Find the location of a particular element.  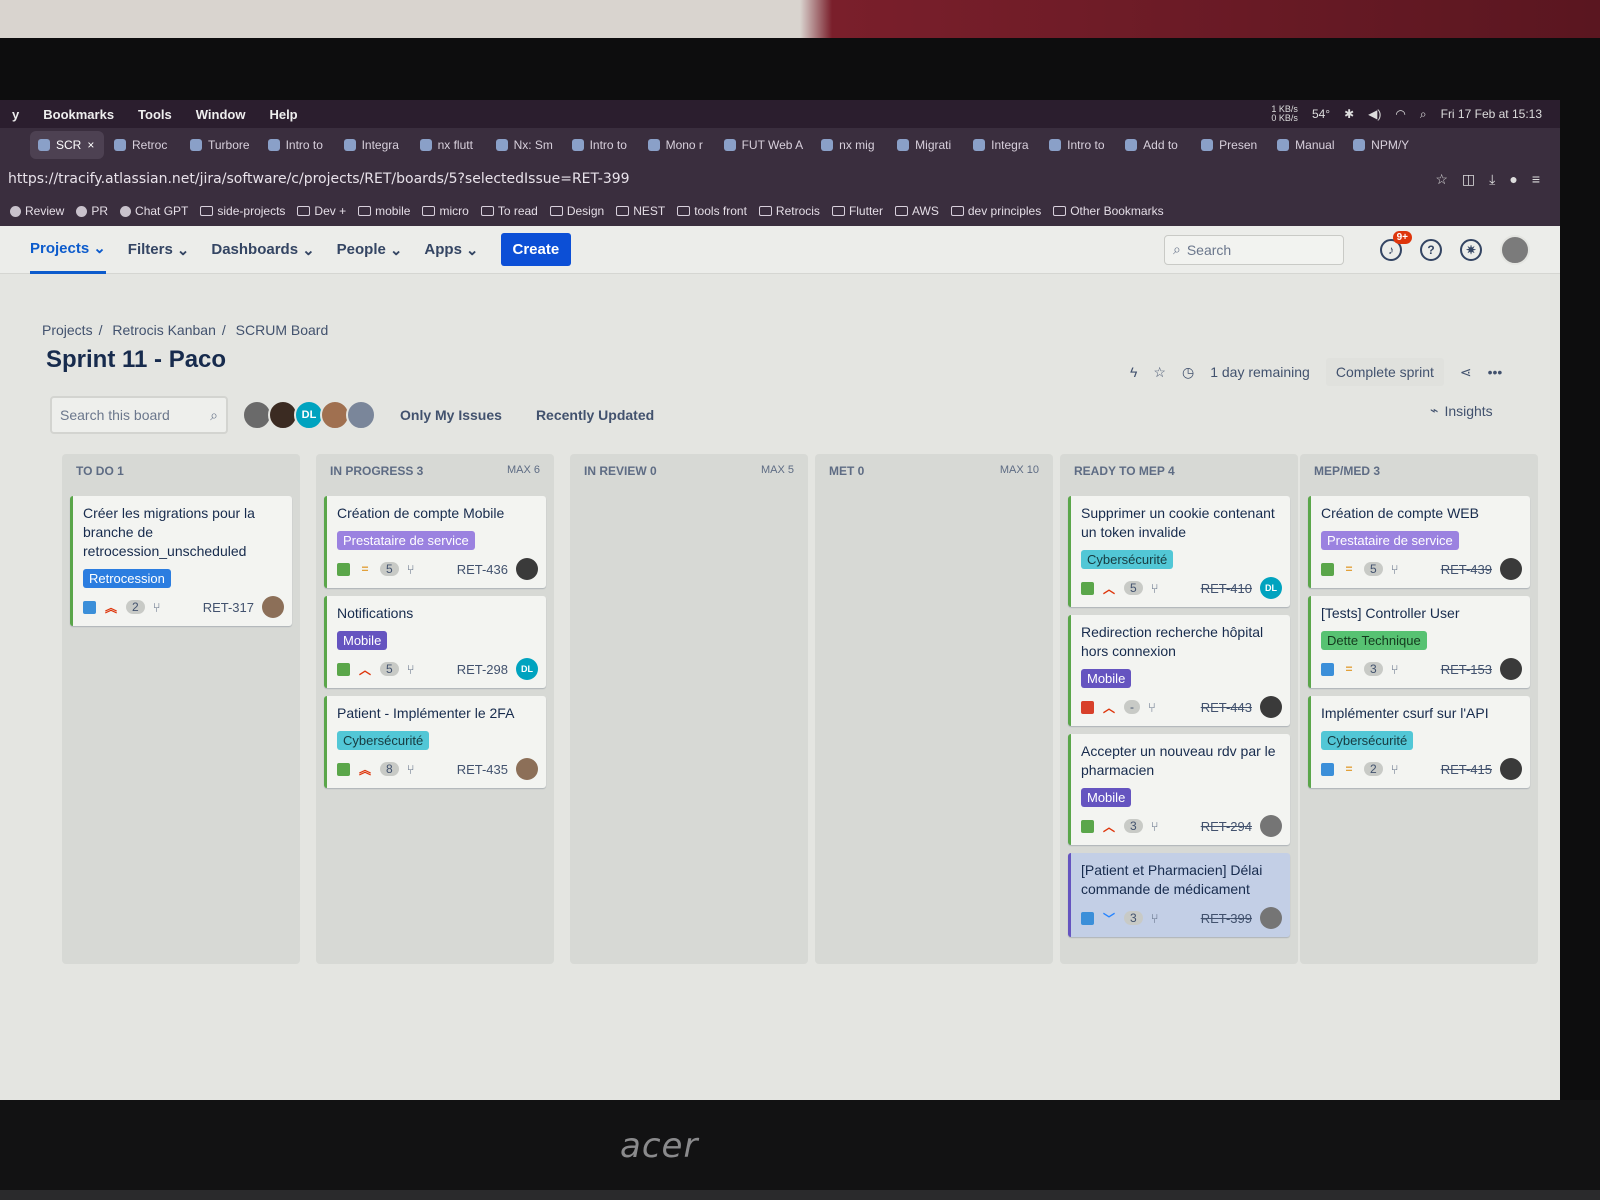

bookmark-folder: micro is located at coordinates (445, 211).